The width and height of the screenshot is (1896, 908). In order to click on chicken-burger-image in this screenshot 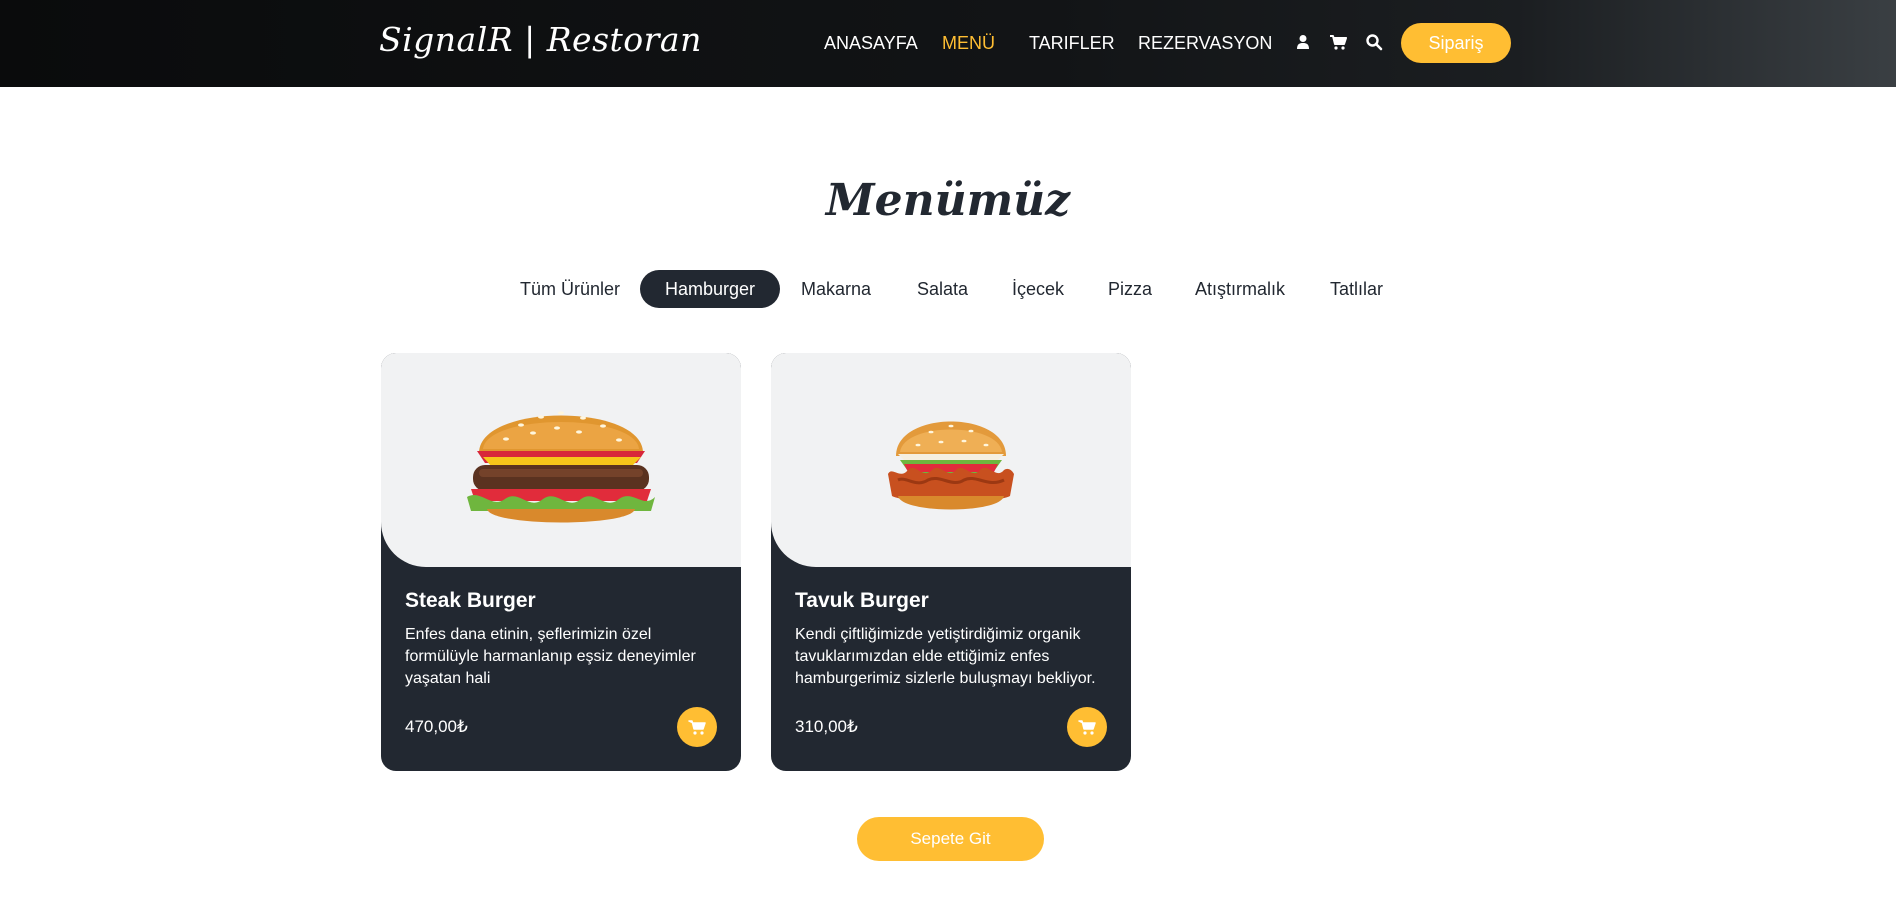, I will do `click(951, 465)`.